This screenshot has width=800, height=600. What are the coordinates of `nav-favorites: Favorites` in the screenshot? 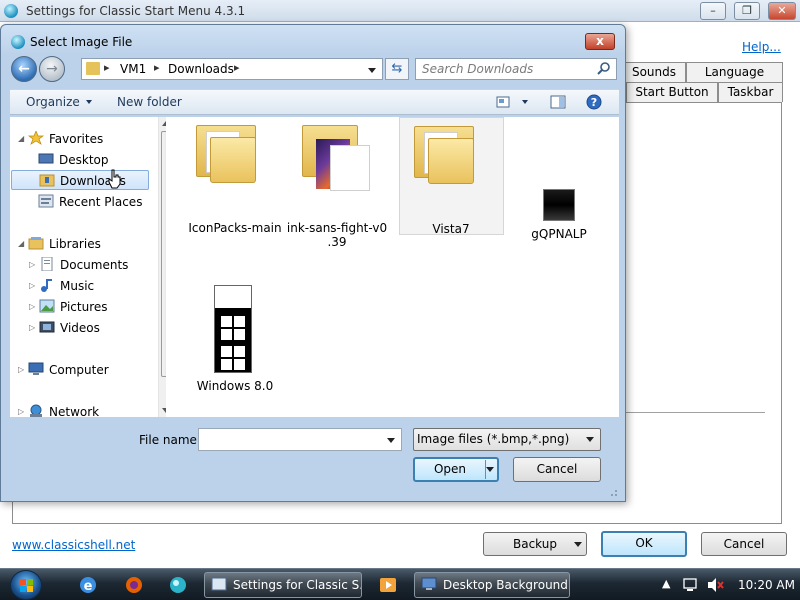 It's located at (65, 139).